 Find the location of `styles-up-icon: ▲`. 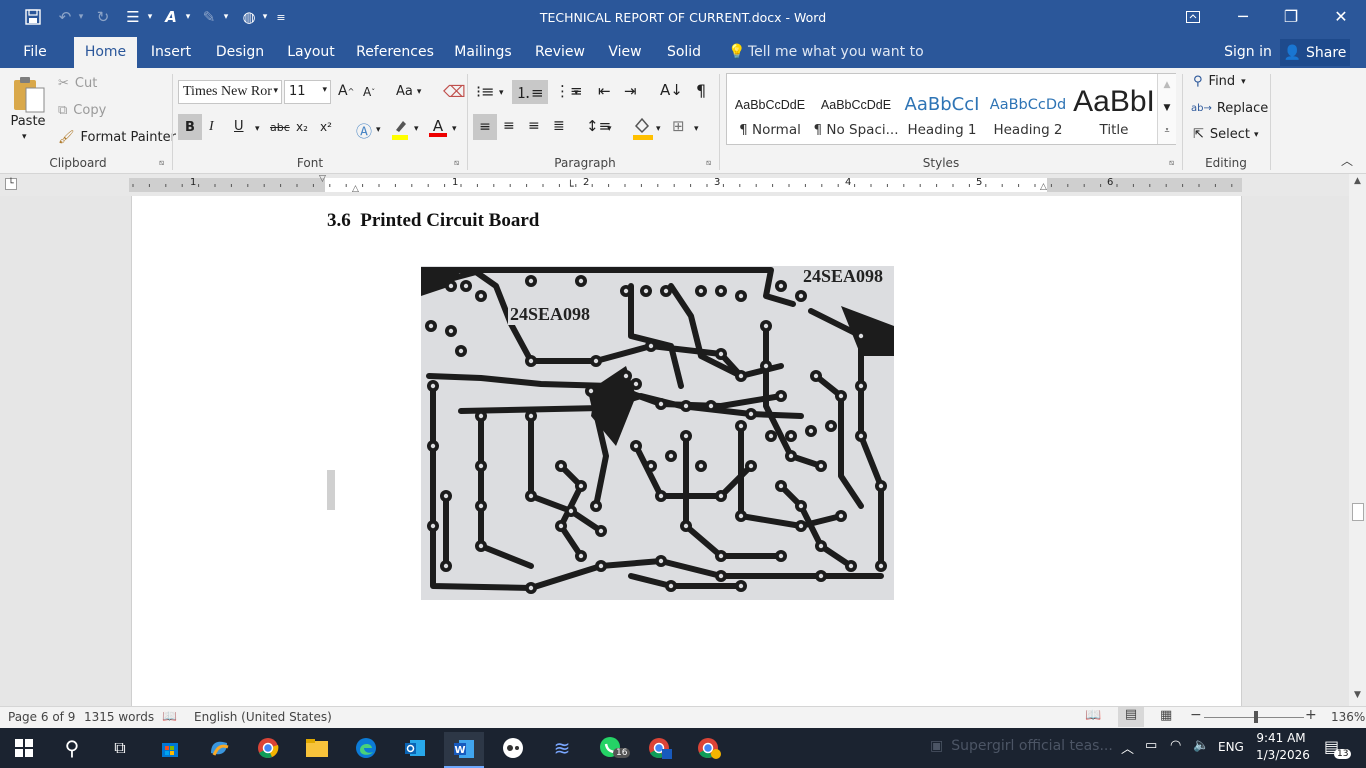

styles-up-icon: ▲ is located at coordinates (1167, 85).